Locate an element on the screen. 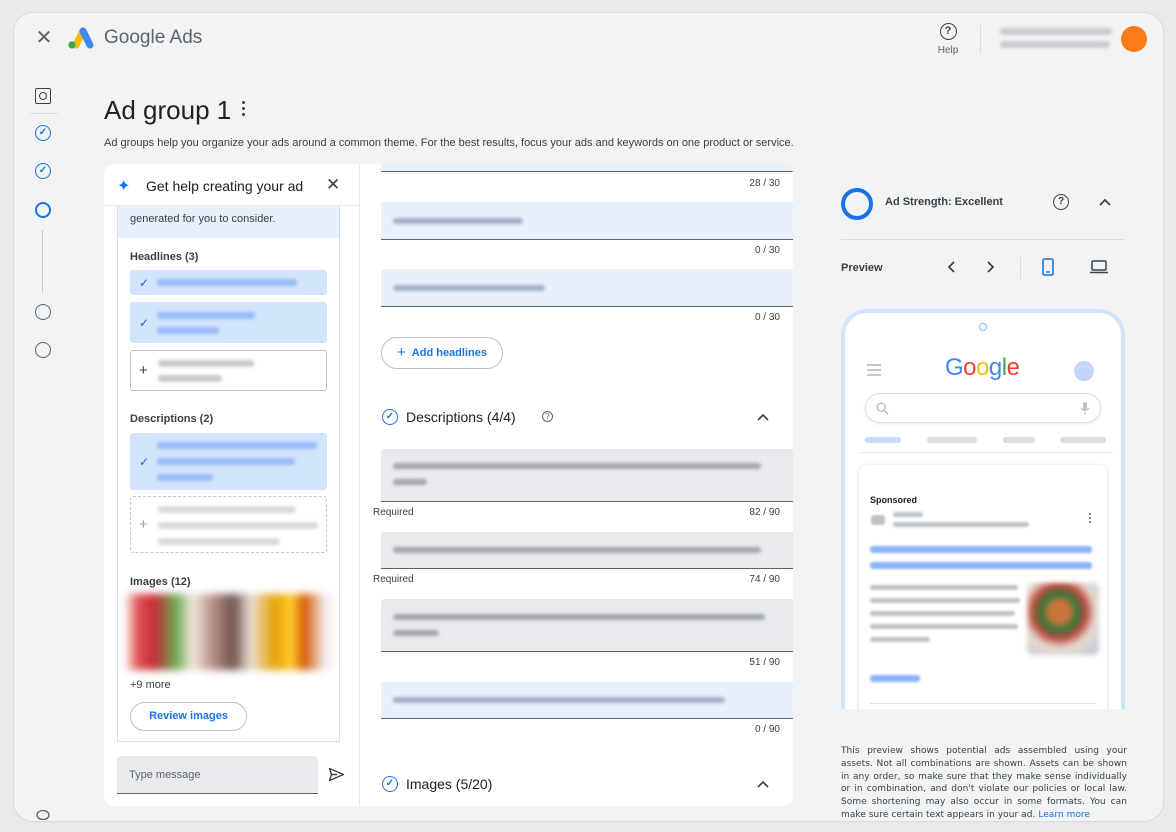 The height and width of the screenshot is (832, 1176). character-counter: 28 / 30 is located at coordinates (764, 183).